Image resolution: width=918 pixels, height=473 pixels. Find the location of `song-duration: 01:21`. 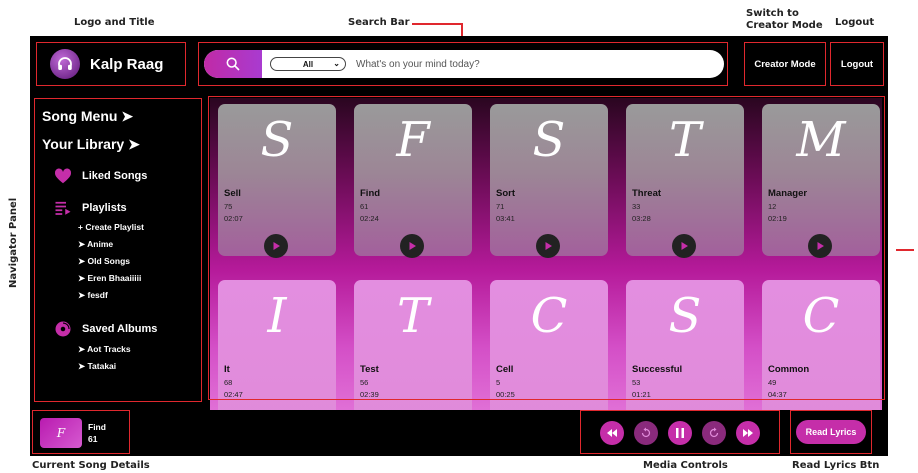

song-duration: 01:21 is located at coordinates (641, 394).